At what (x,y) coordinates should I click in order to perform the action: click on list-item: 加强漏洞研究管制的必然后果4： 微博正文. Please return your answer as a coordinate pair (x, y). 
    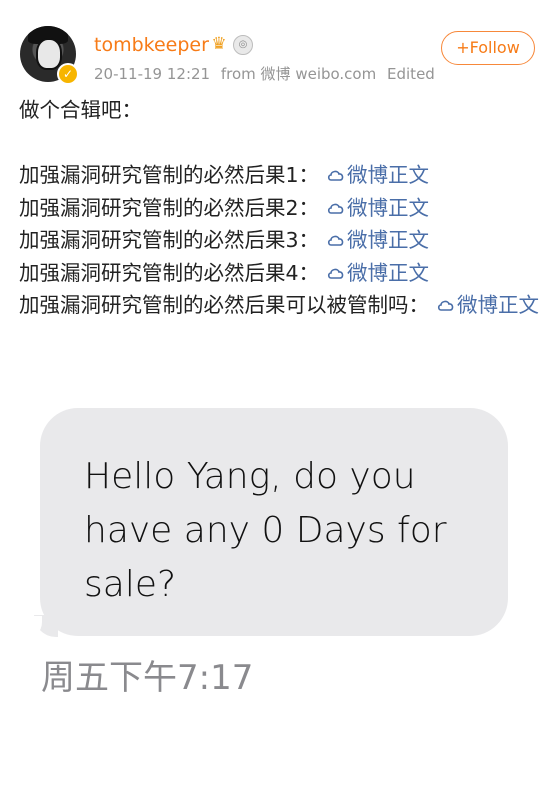
    Looking at the image, I should click on (279, 273).